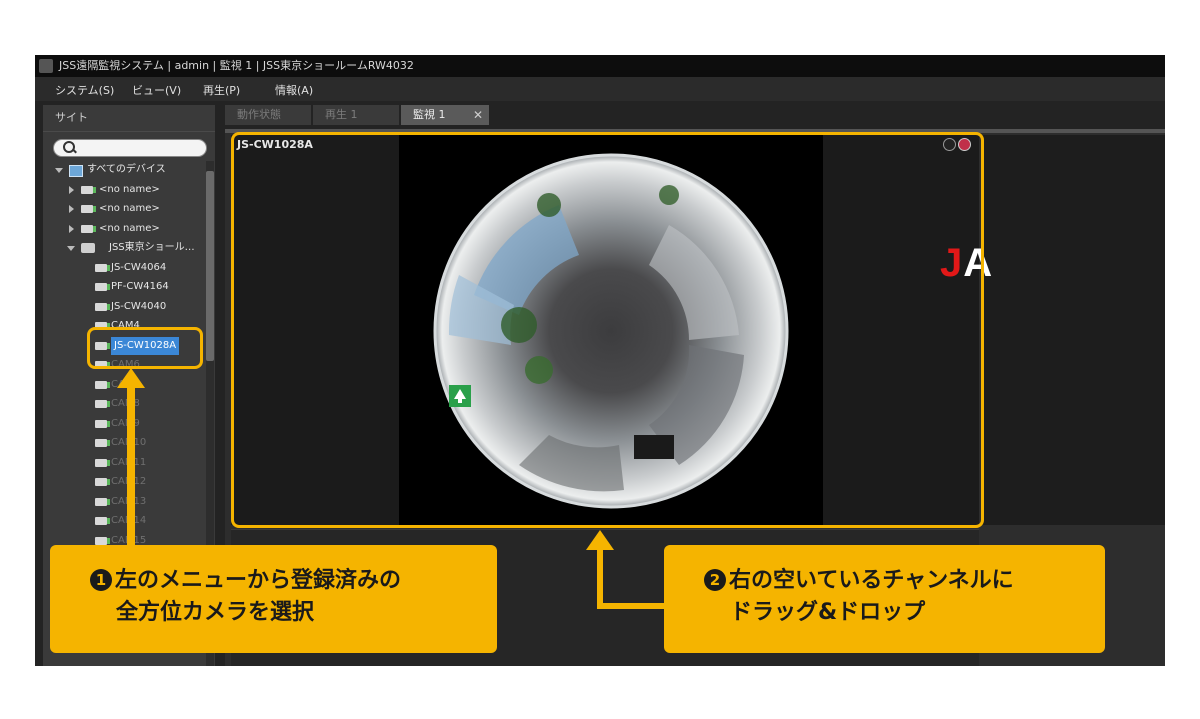 This screenshot has height=719, width=1200. Describe the element at coordinates (84, 90) in the screenshot. I see `menu-system: システム(S)` at that location.